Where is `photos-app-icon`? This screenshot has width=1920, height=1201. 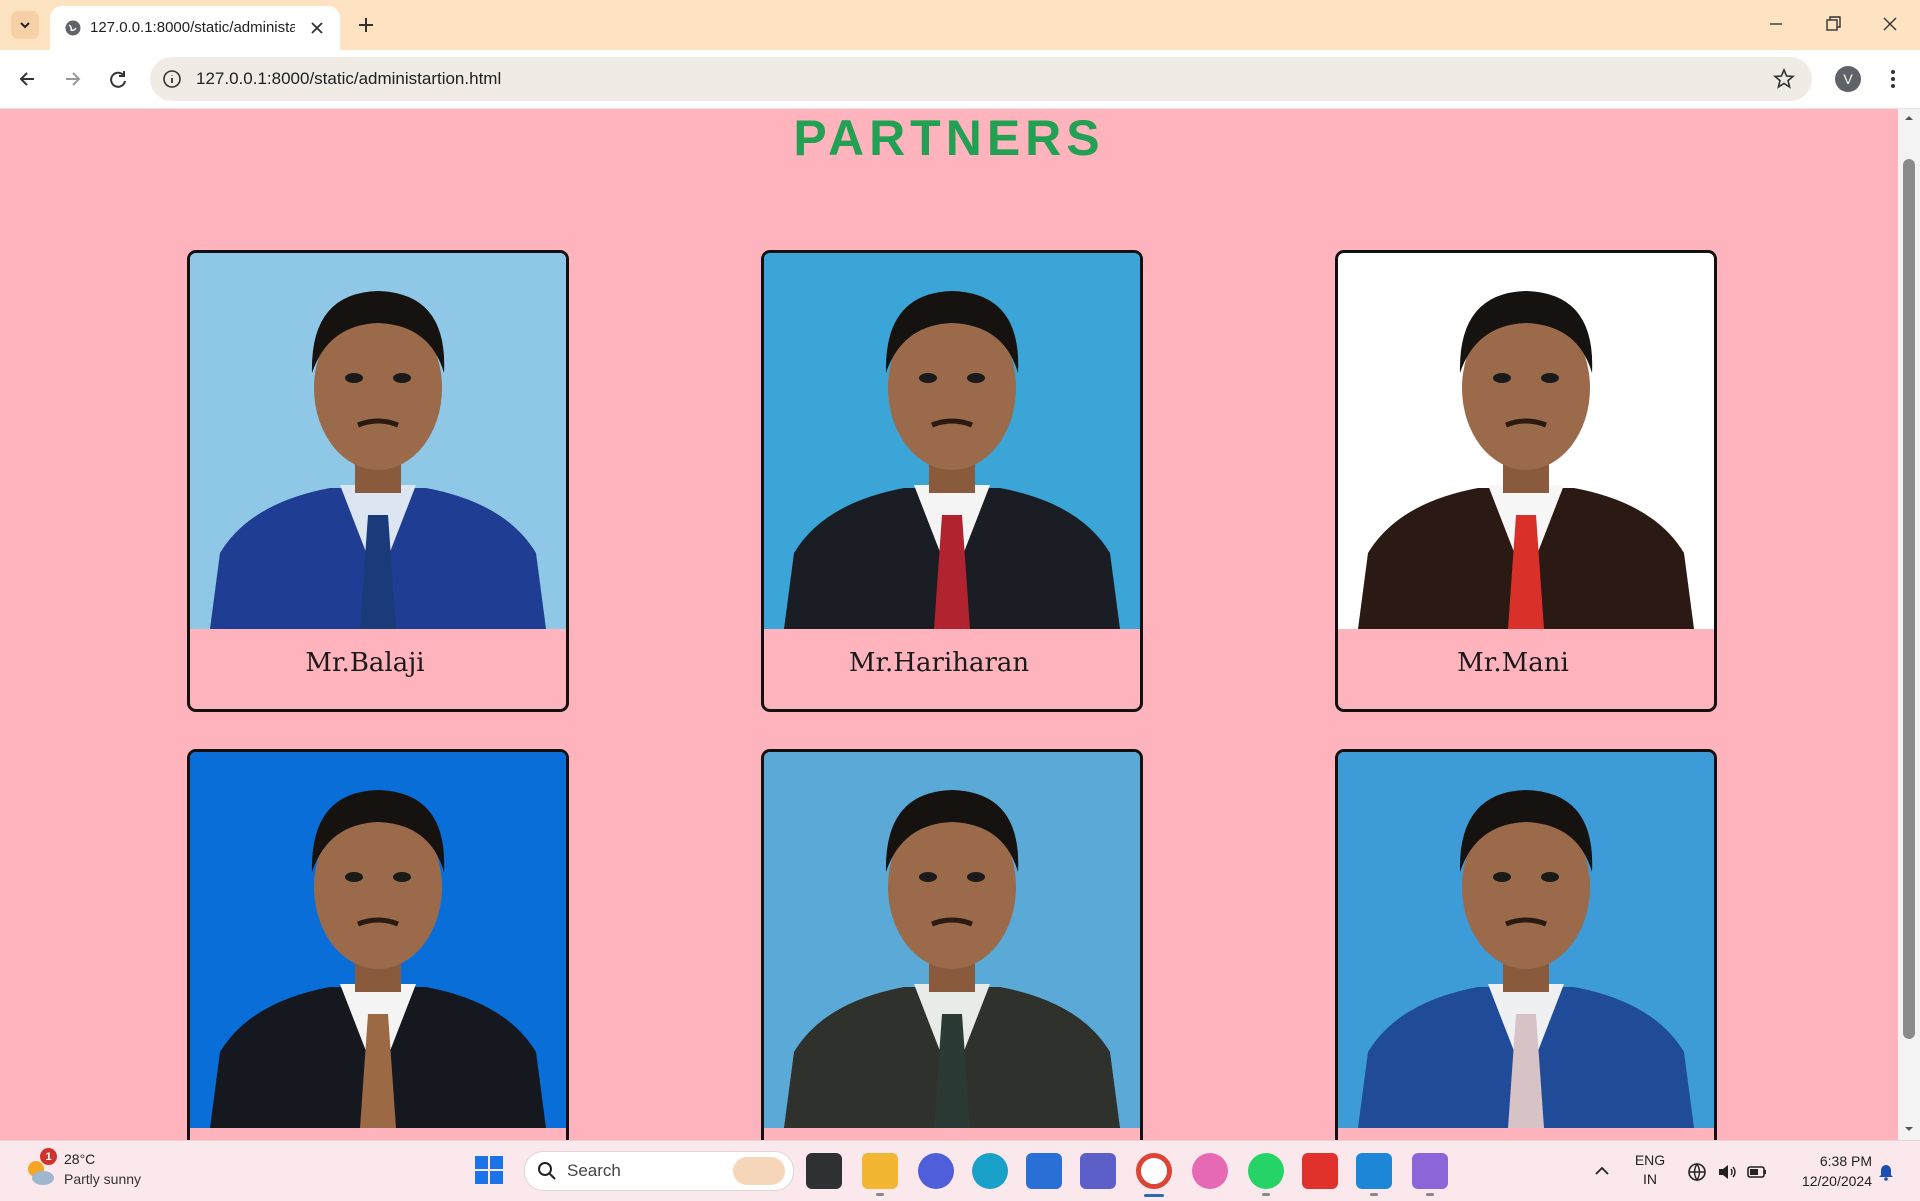
photos-app-icon is located at coordinates (1430, 1171).